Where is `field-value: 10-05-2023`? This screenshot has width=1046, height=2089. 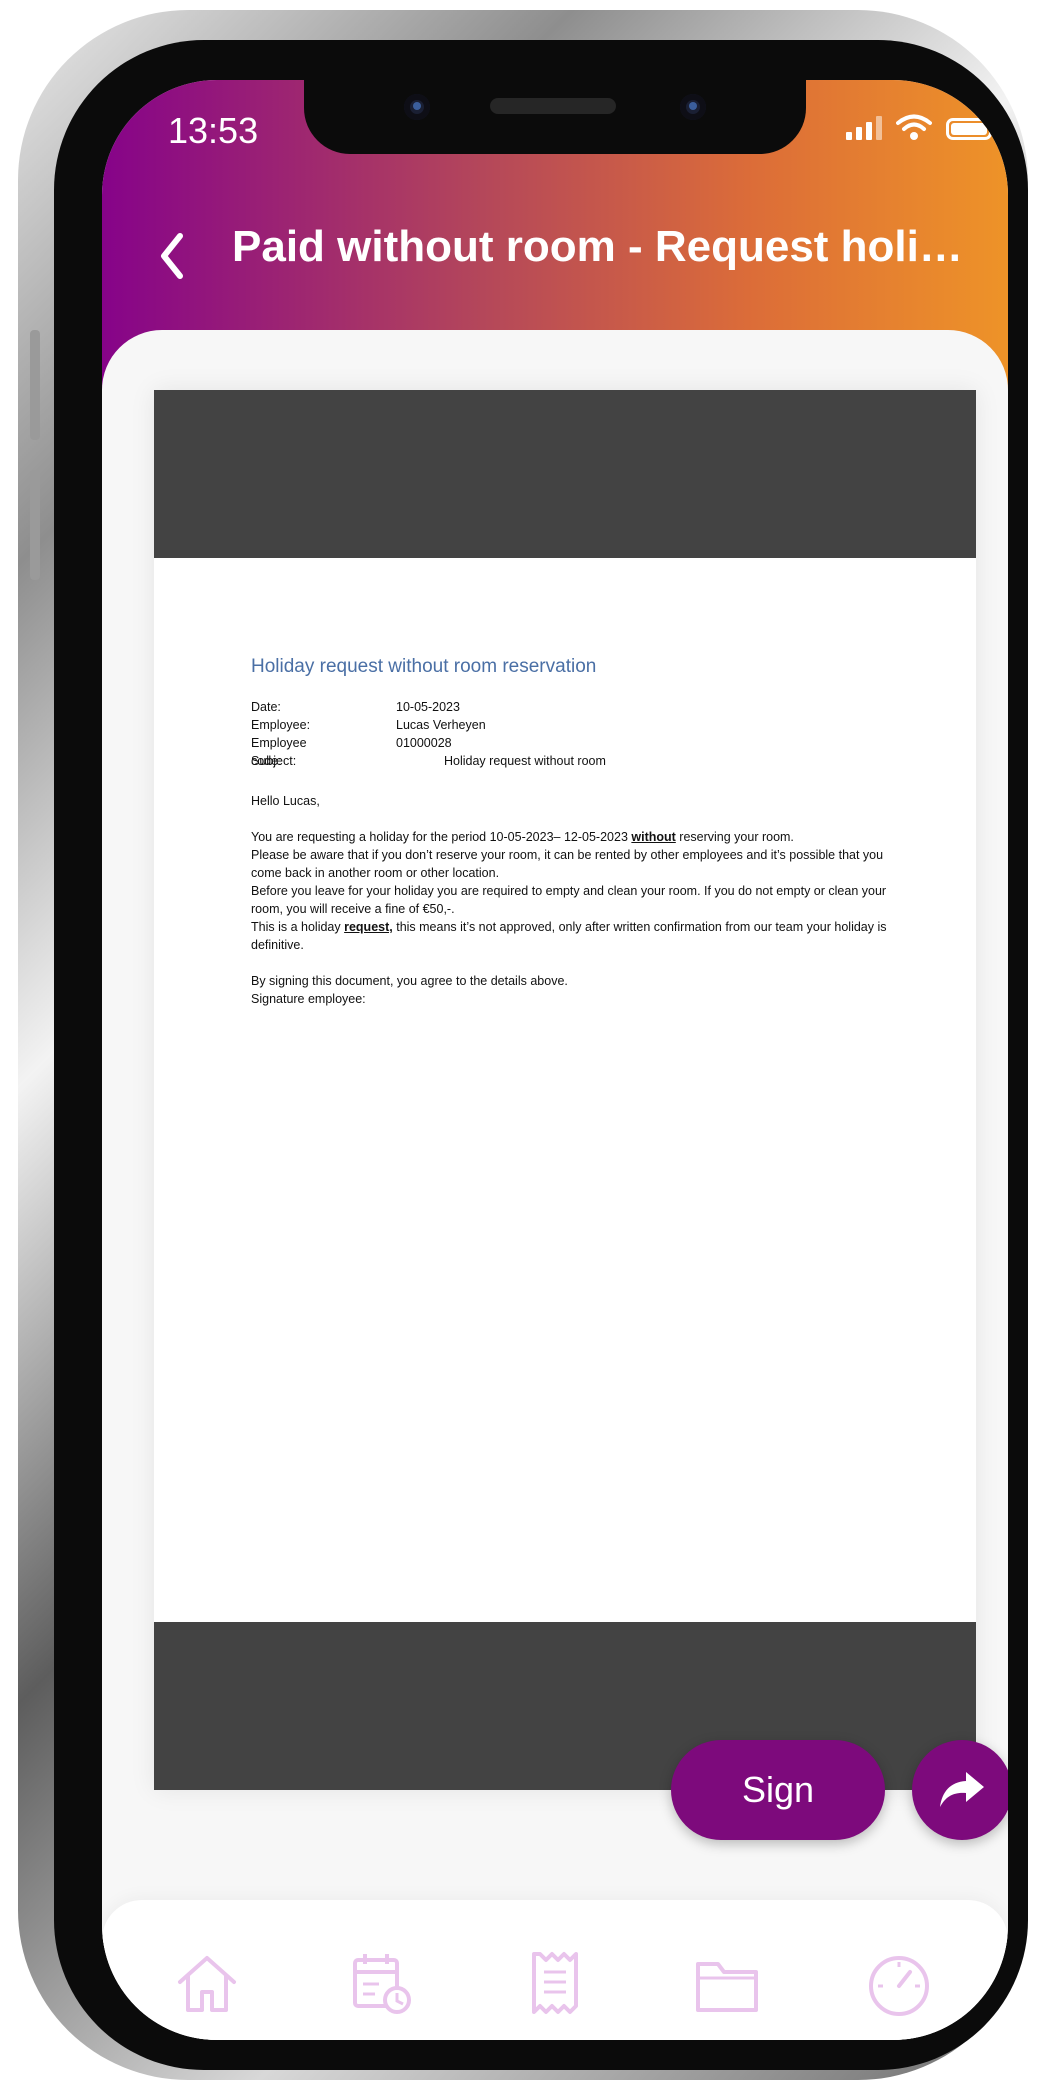
field-value: 10-05-2023 is located at coordinates (428, 707).